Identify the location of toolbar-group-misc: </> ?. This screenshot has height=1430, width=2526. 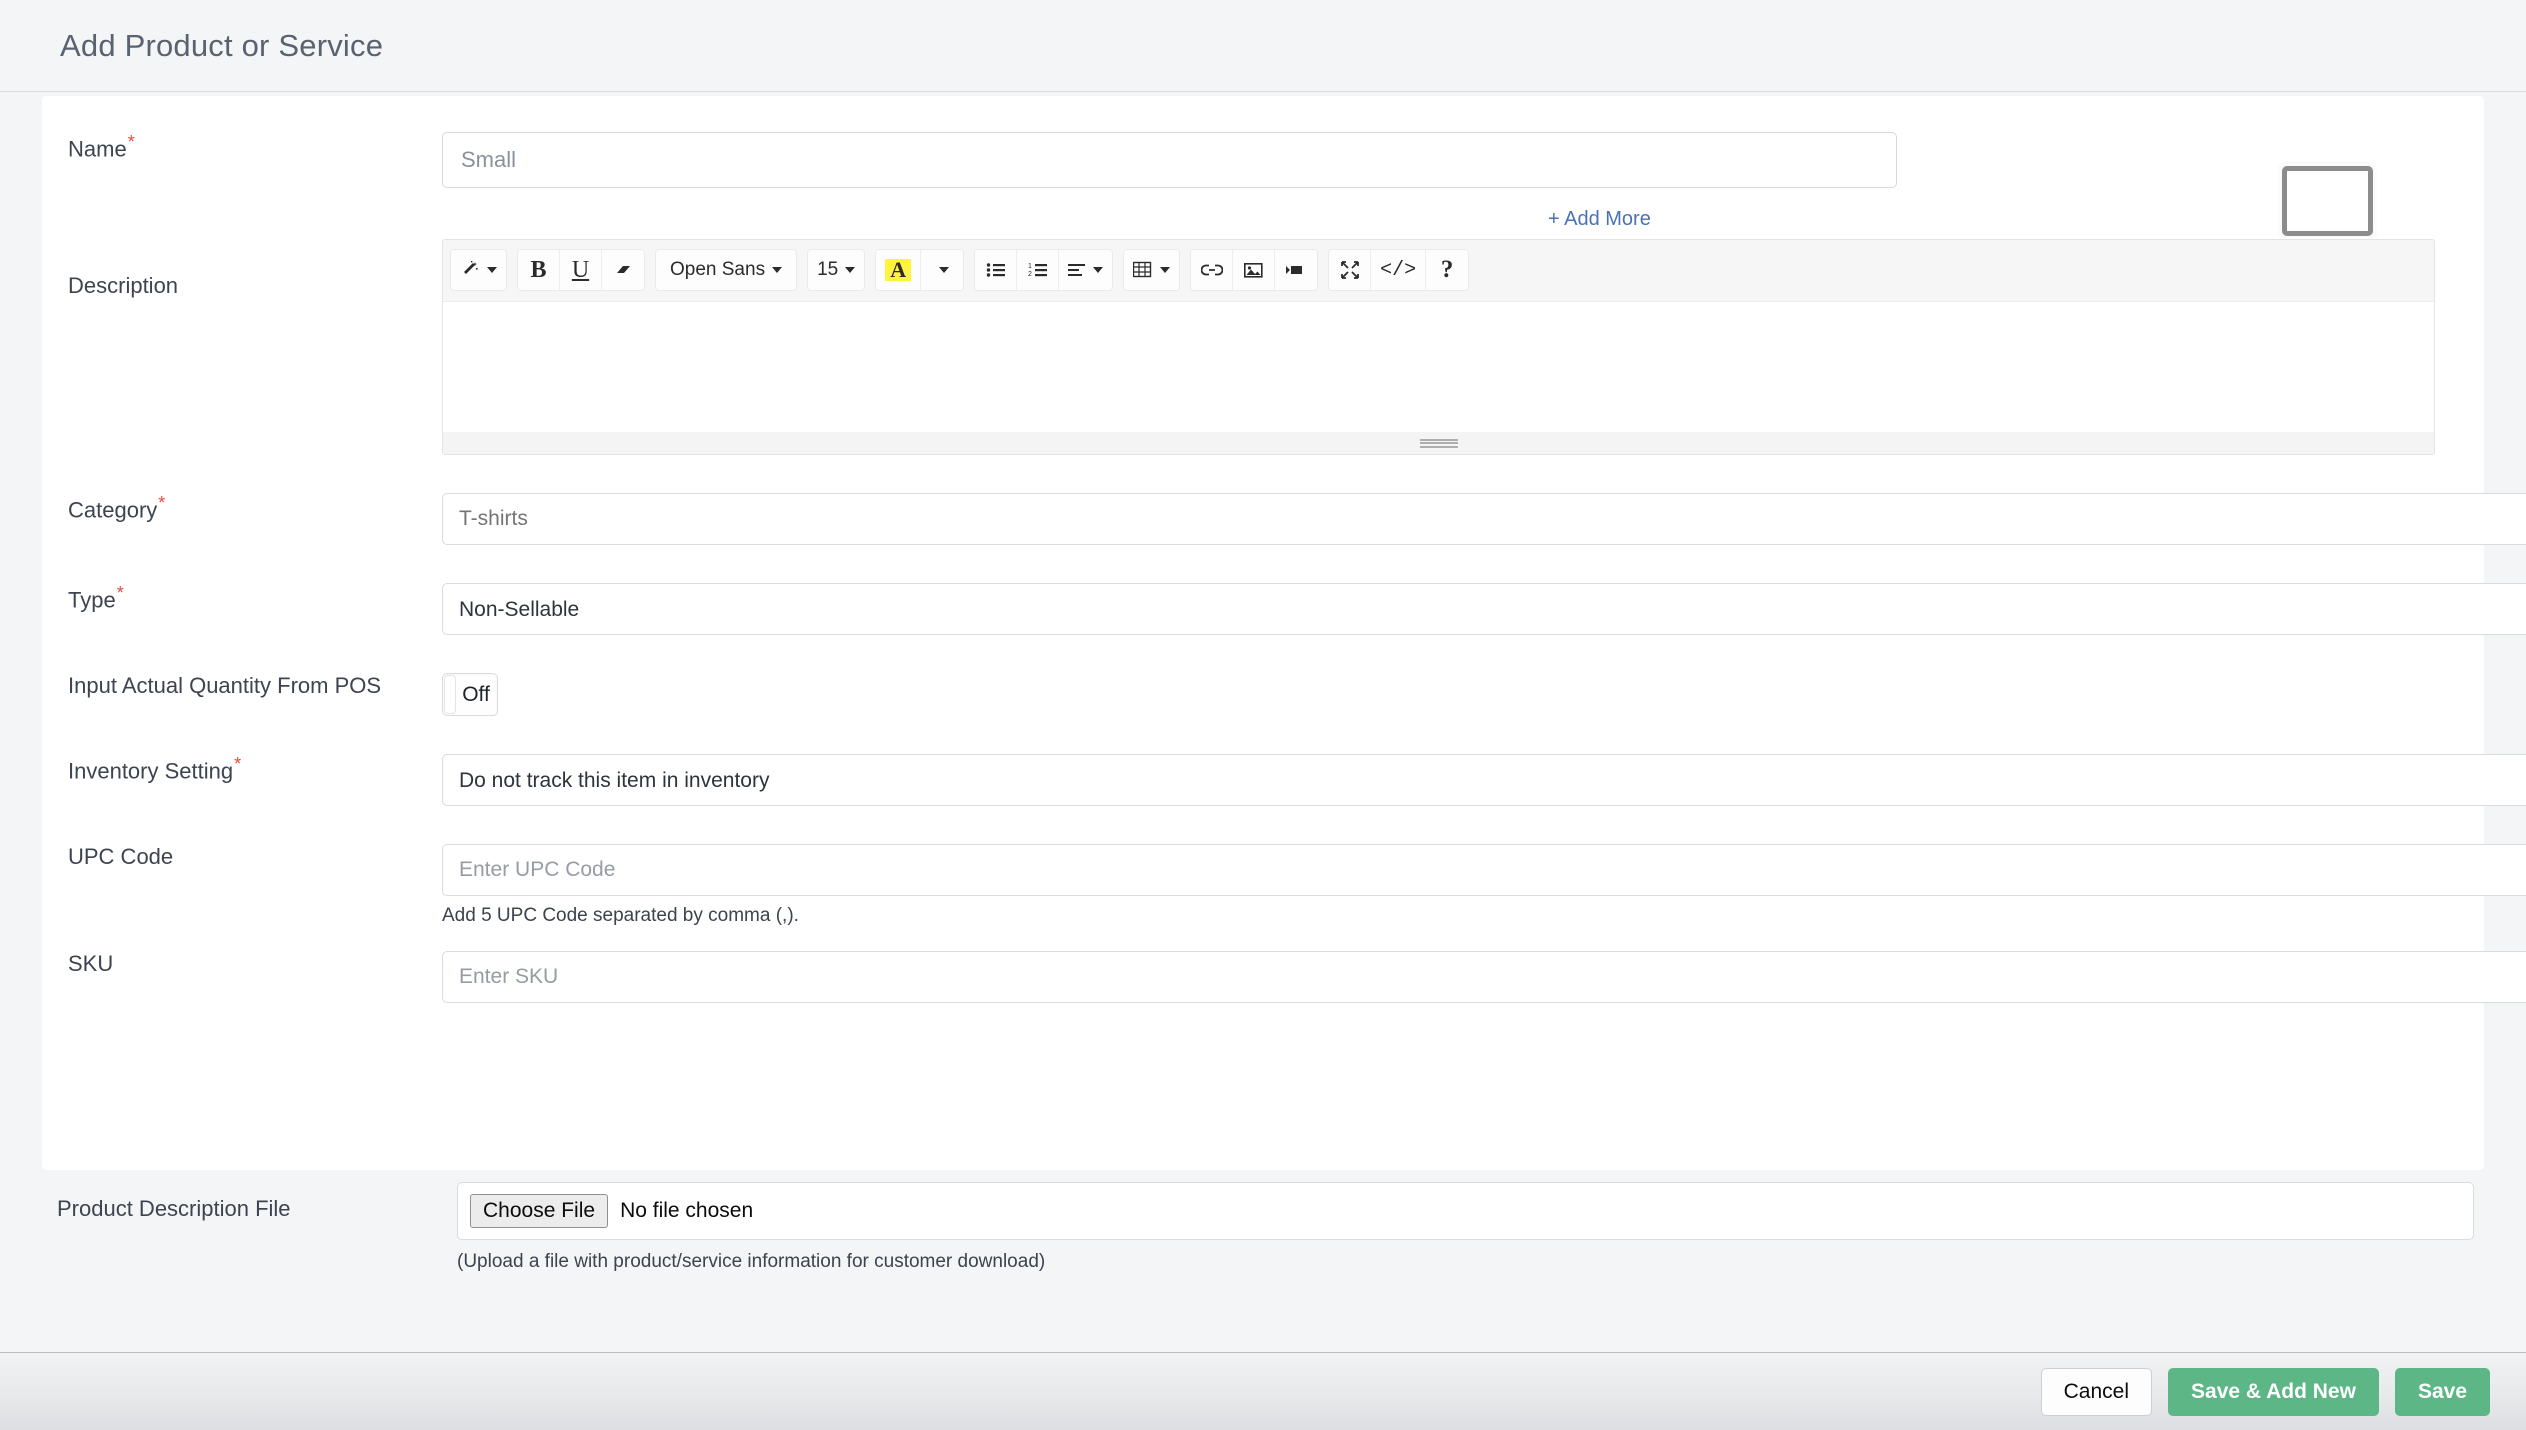
(1399, 270).